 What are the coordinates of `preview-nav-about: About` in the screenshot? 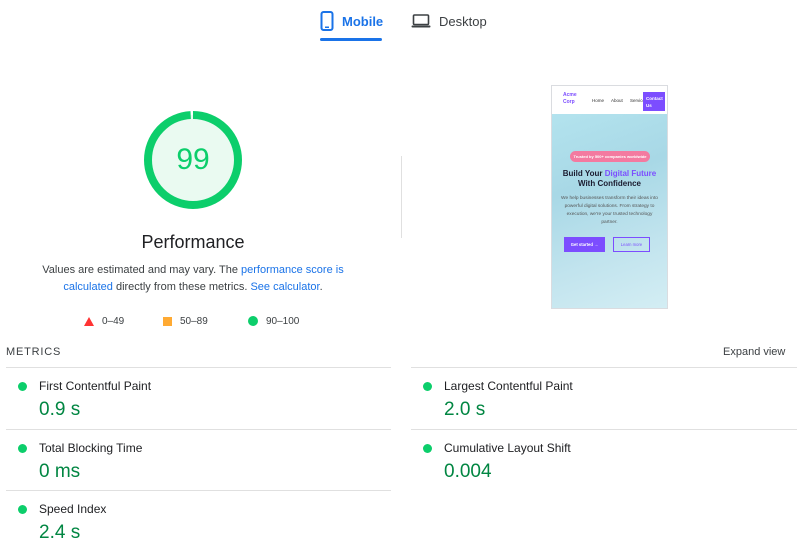 It's located at (617, 100).